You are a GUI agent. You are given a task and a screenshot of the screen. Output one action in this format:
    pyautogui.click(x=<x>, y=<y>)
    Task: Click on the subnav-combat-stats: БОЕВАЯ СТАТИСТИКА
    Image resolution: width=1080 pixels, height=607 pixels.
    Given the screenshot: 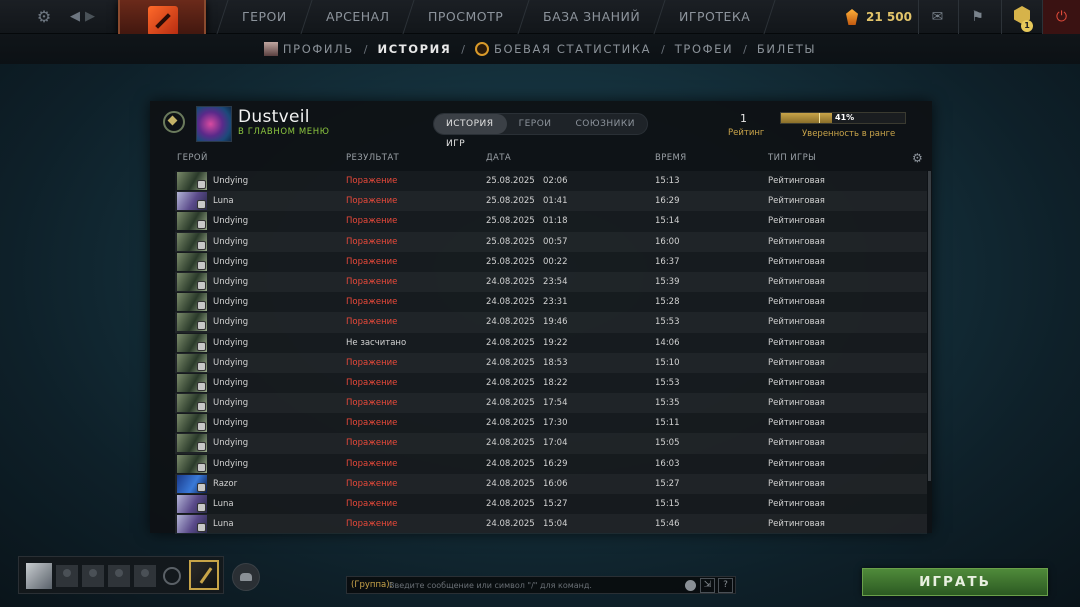 What is the action you would take?
    pyautogui.click(x=563, y=49)
    